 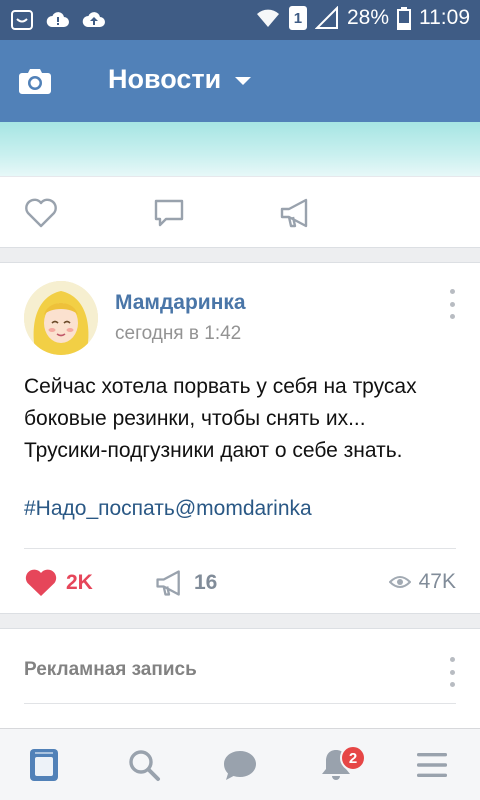 I want to click on post-time: сегодня в 1:42, so click(x=178, y=333).